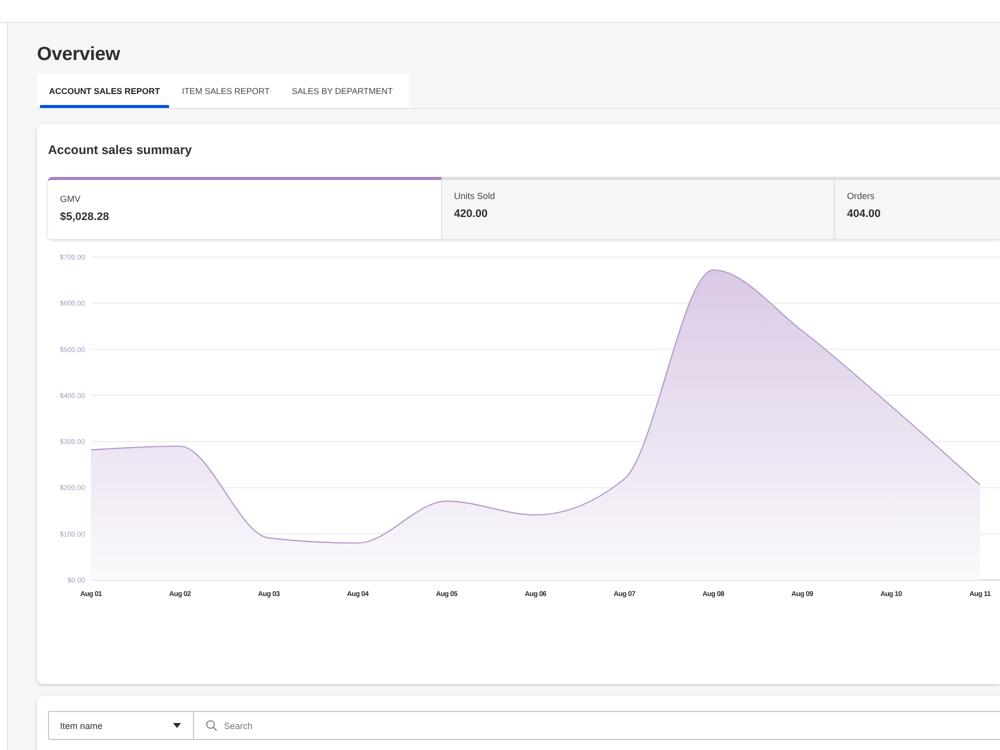 Image resolution: width=1000 pixels, height=750 pixels. I want to click on caret-down-icon, so click(177, 725).